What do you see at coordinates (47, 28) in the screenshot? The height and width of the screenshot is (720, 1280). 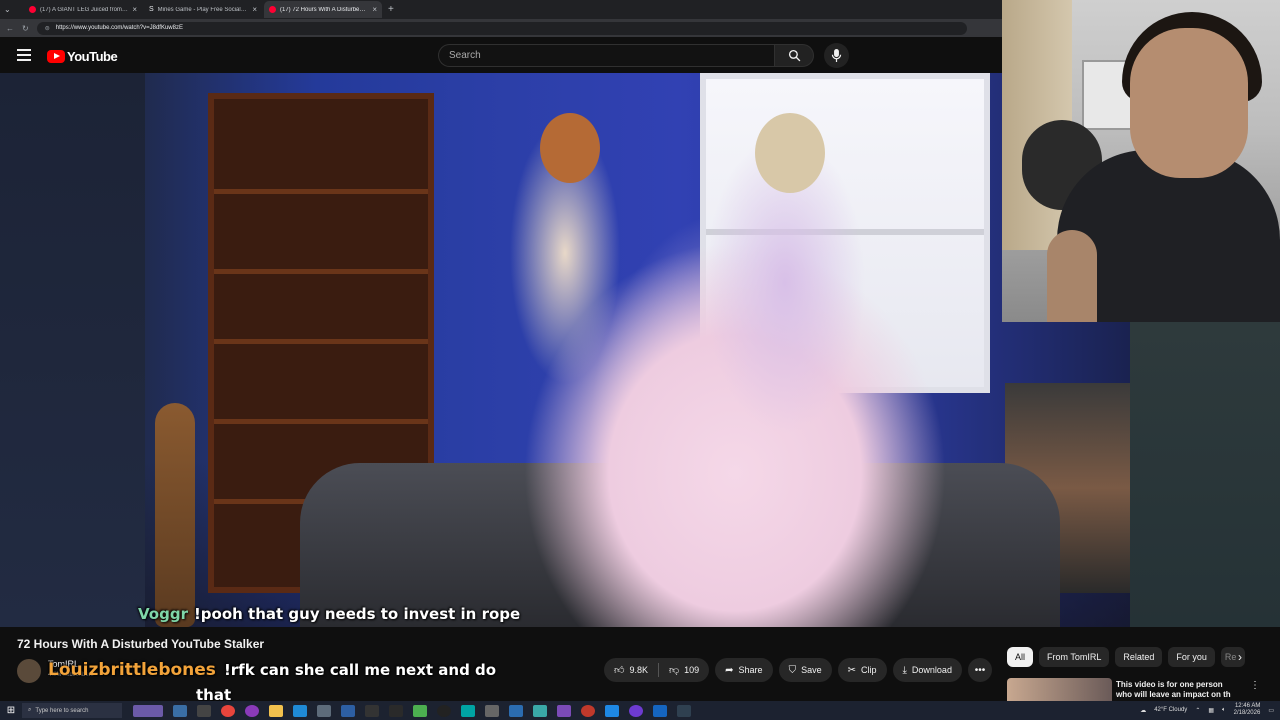 I see `site-info-icon: ⊜` at bounding box center [47, 28].